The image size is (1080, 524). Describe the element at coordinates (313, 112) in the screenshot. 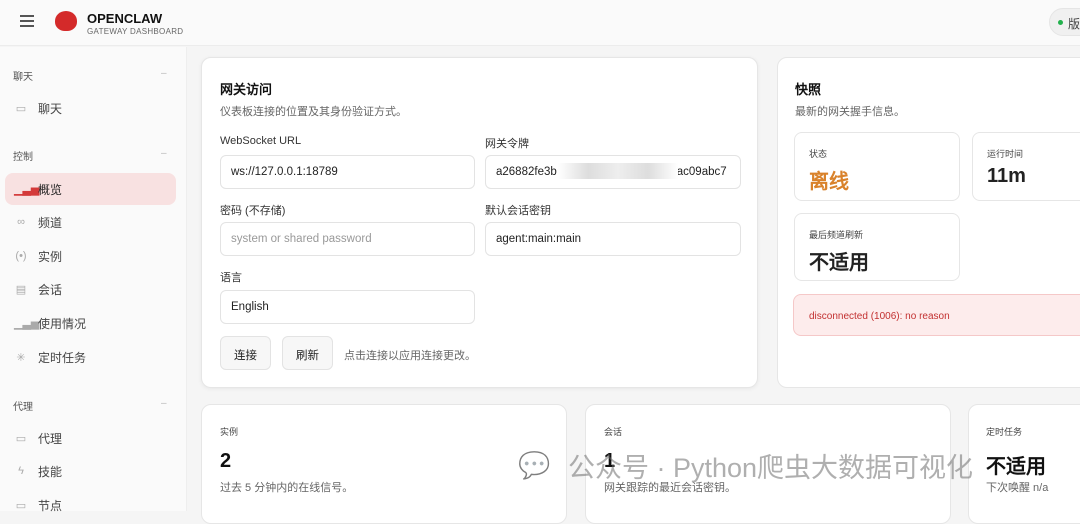

I see `card-description: 仪表板连接的位置及其身份验证方式。` at that location.